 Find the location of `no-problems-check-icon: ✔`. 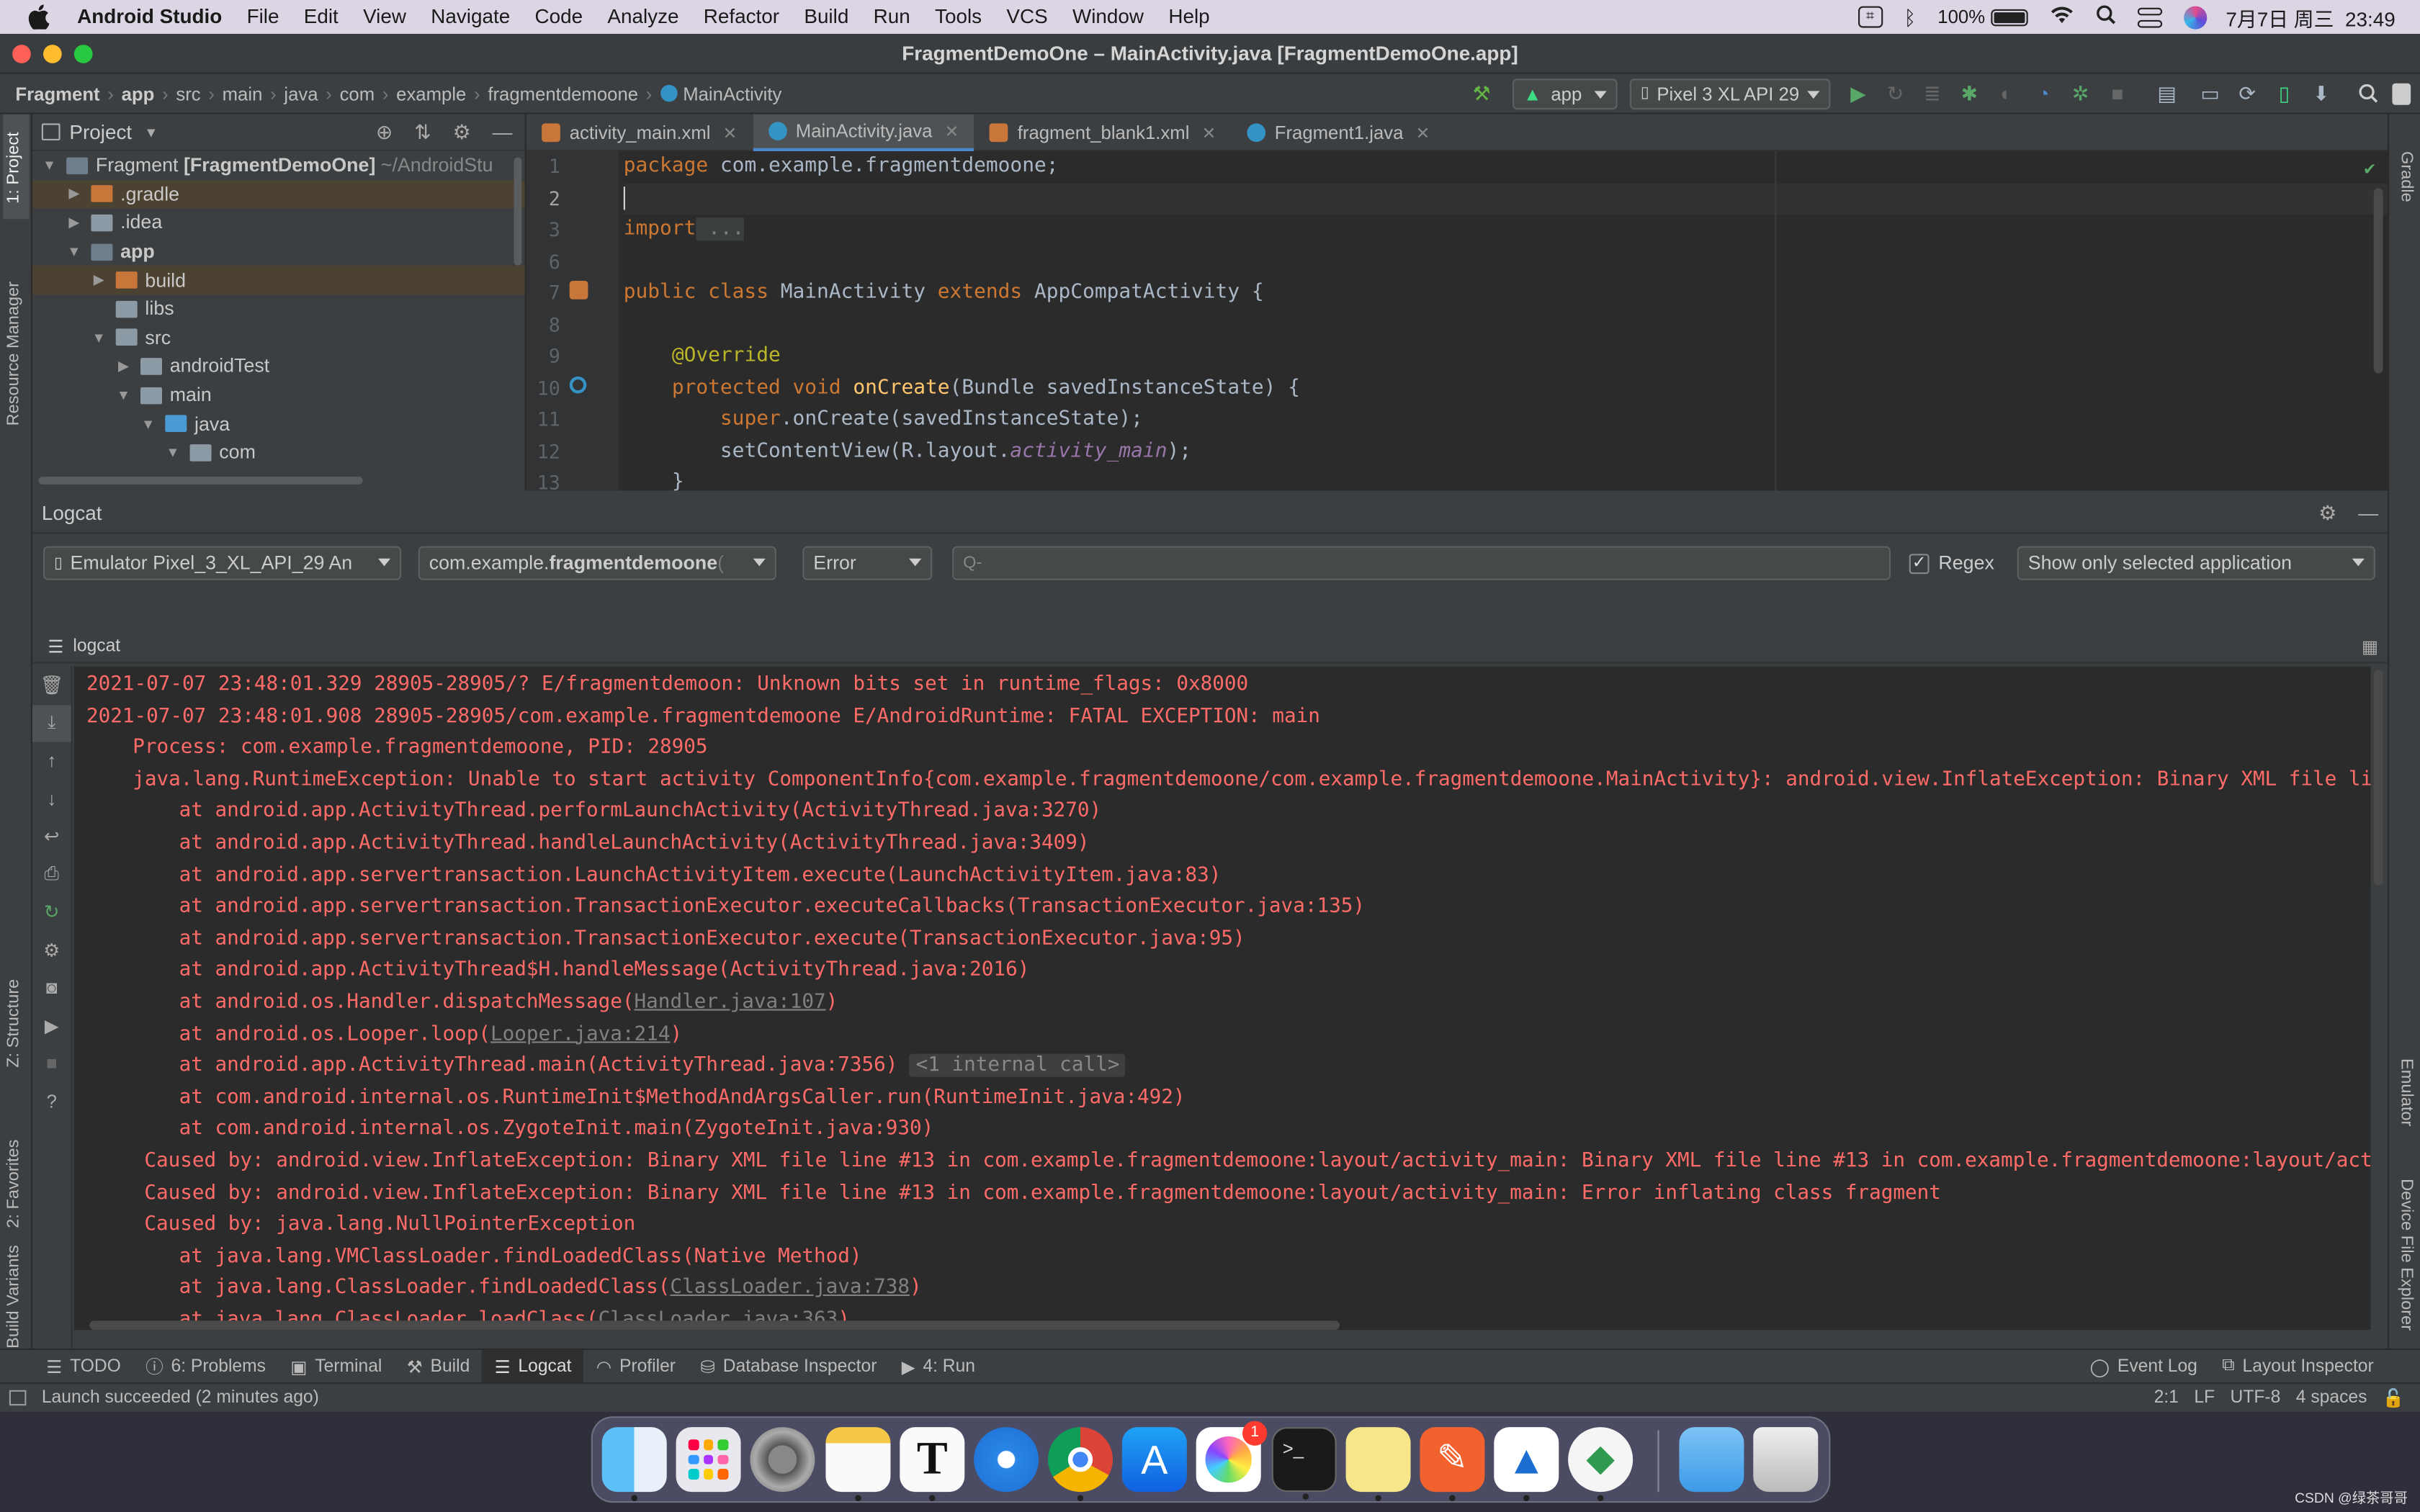

no-problems-check-icon: ✔ is located at coordinates (2369, 168).